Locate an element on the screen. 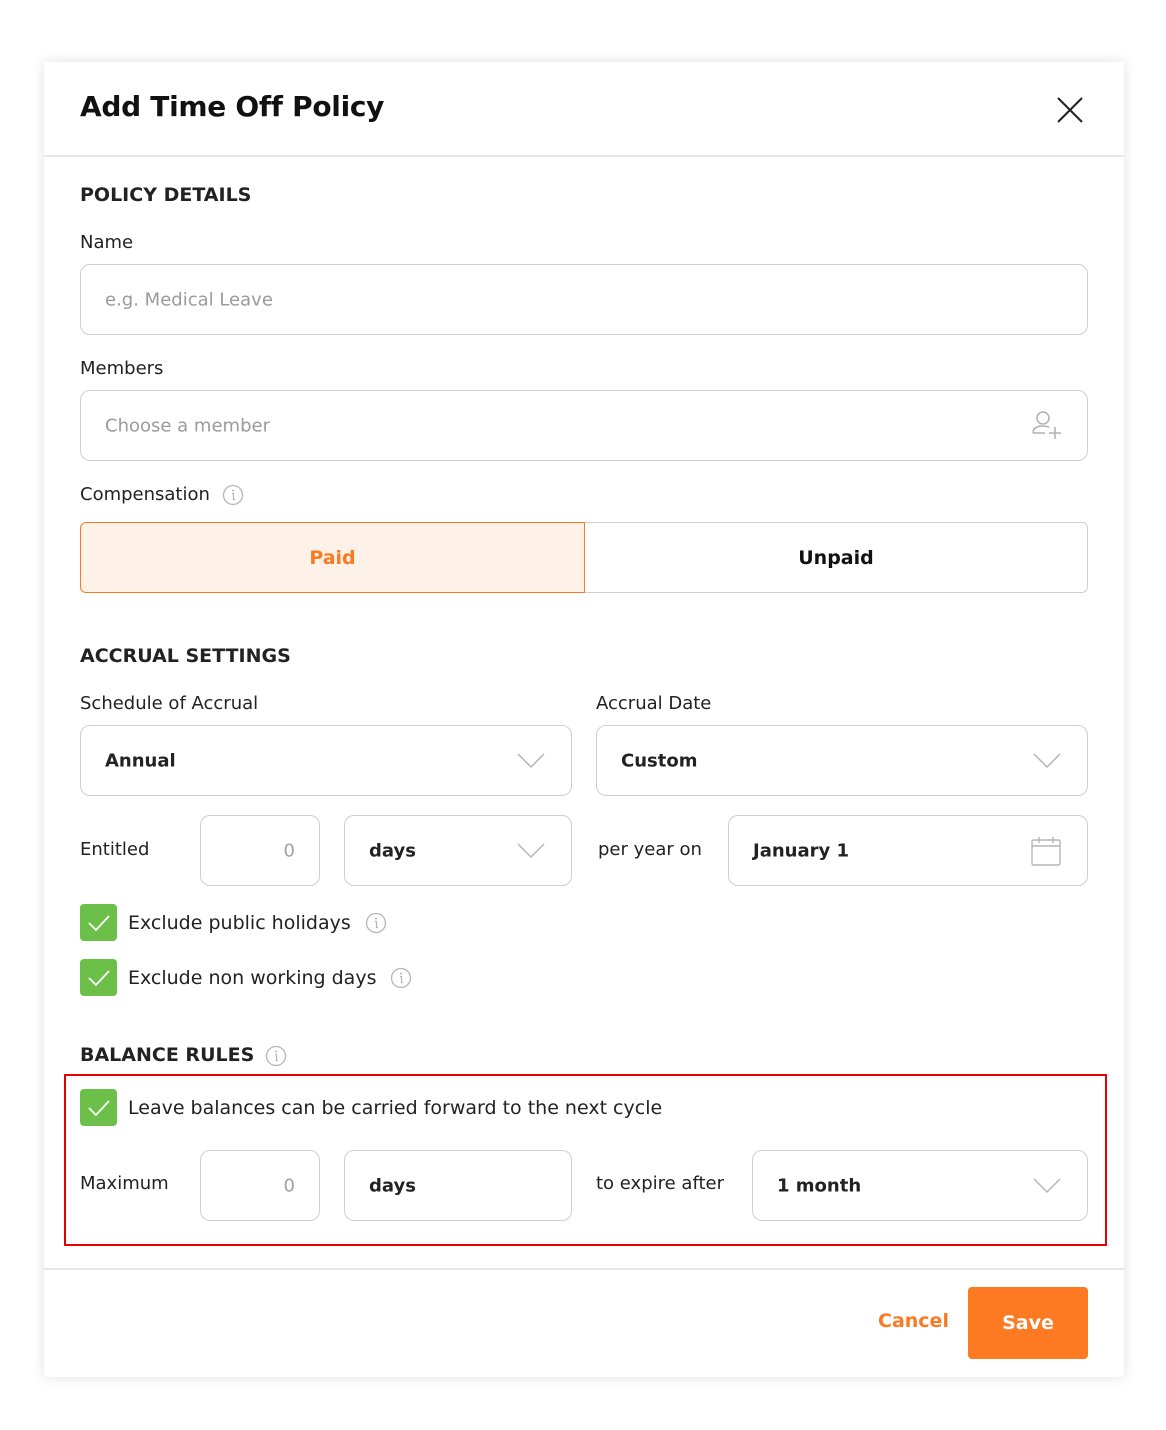 The width and height of the screenshot is (1166, 1430). cancel-button: Cancel is located at coordinates (913, 1321).